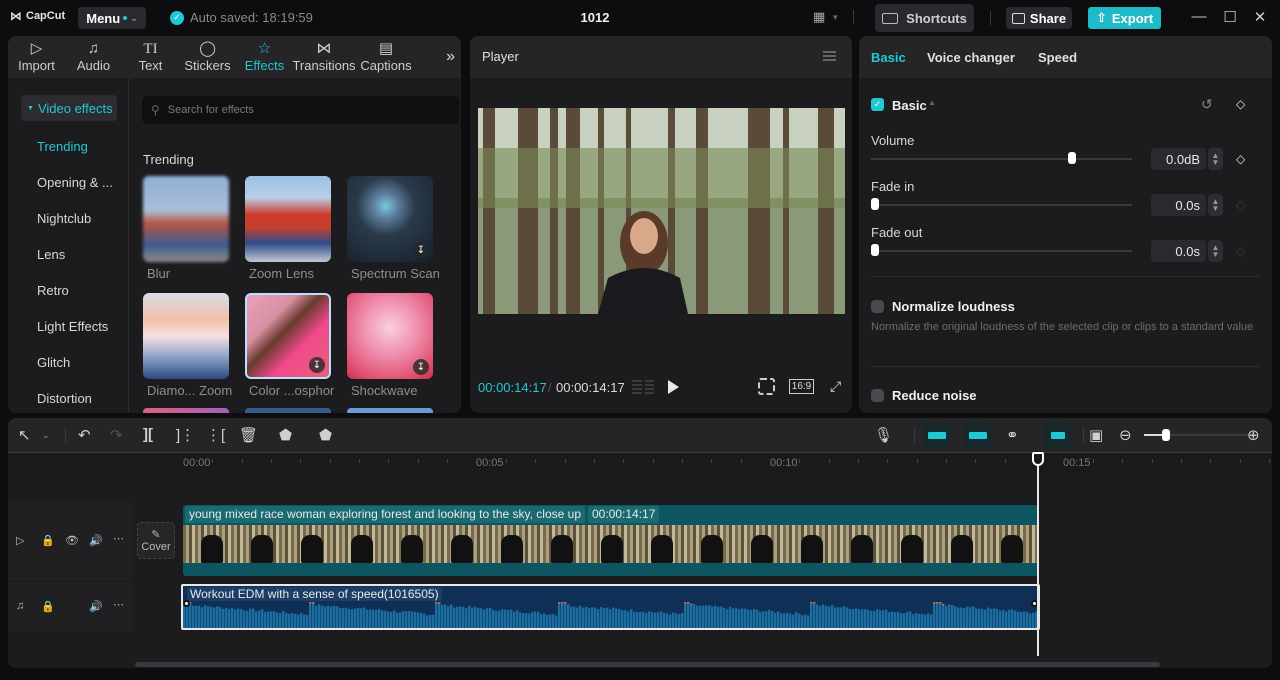 This screenshot has height=680, width=1280. What do you see at coordinates (875, 204) in the screenshot?
I see `fade-in-slider-handle` at bounding box center [875, 204].